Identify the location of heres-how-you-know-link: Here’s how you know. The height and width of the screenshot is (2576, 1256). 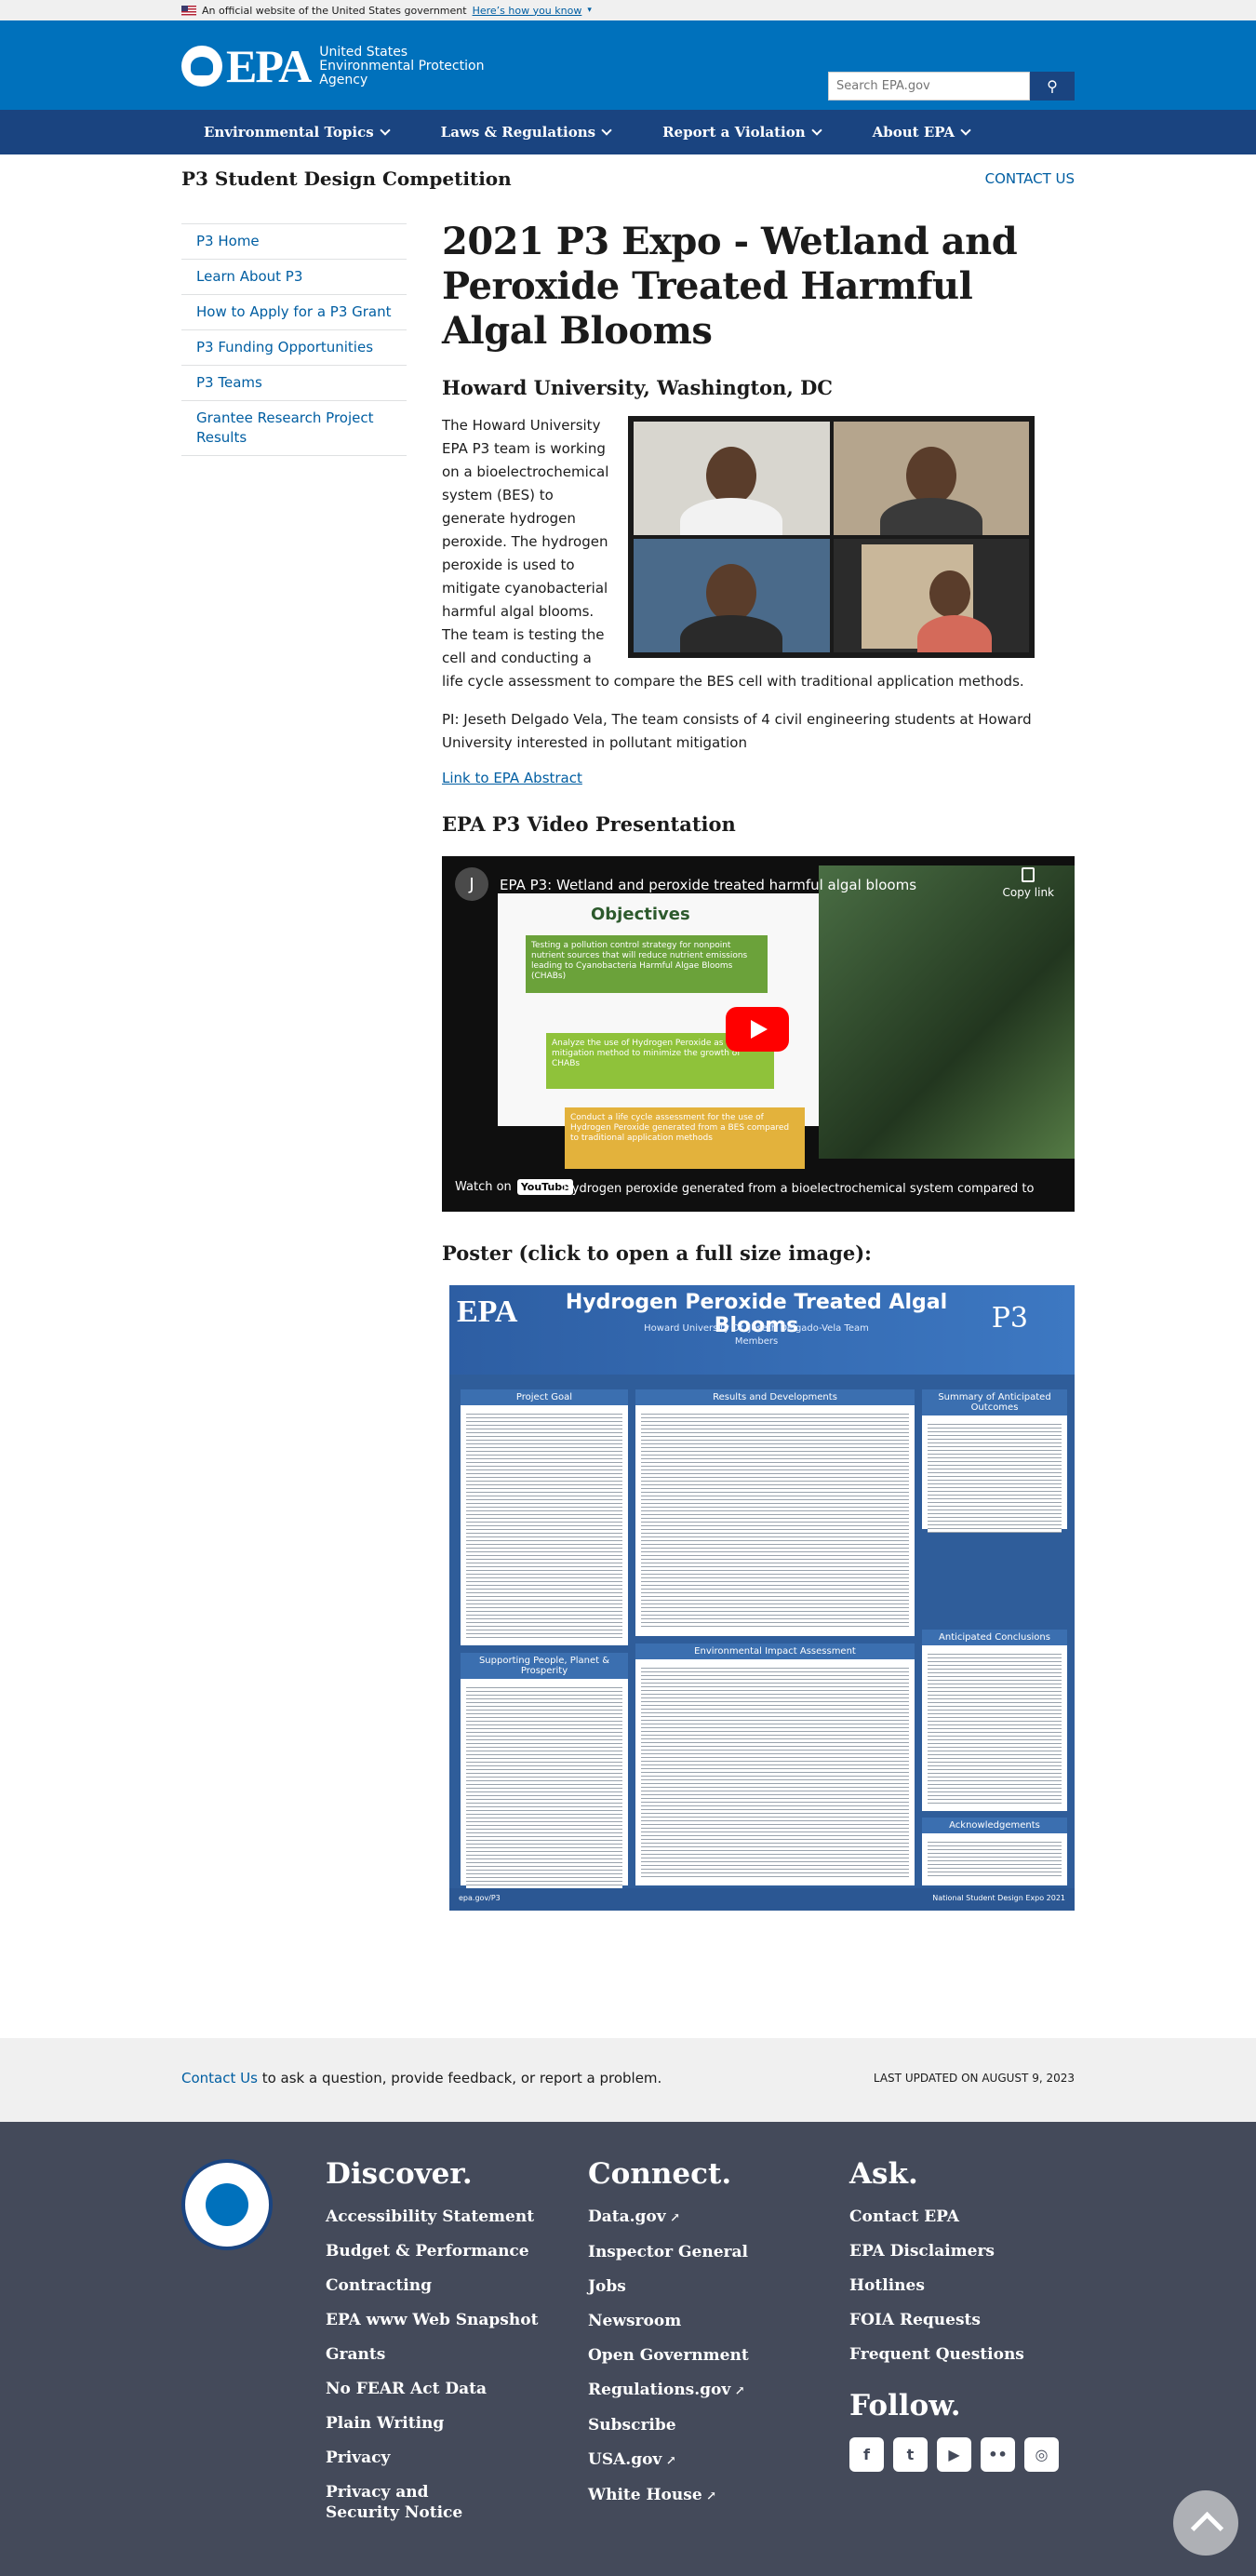
(527, 11).